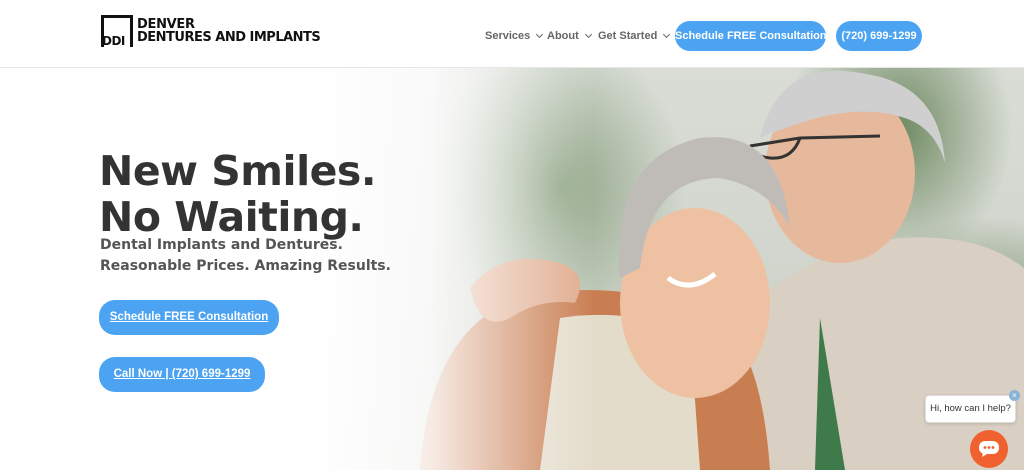 The image size is (1024, 470). I want to click on nav-item-about: About, so click(569, 36).